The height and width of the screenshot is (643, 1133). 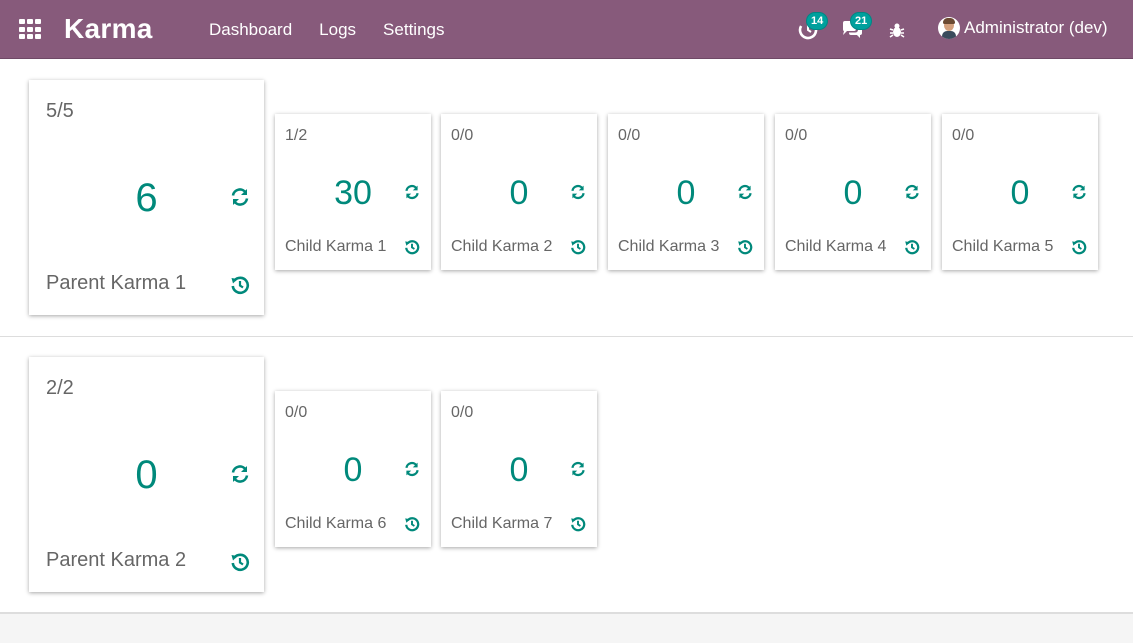 I want to click on karma-ratio: 2/2, so click(x=60, y=388).